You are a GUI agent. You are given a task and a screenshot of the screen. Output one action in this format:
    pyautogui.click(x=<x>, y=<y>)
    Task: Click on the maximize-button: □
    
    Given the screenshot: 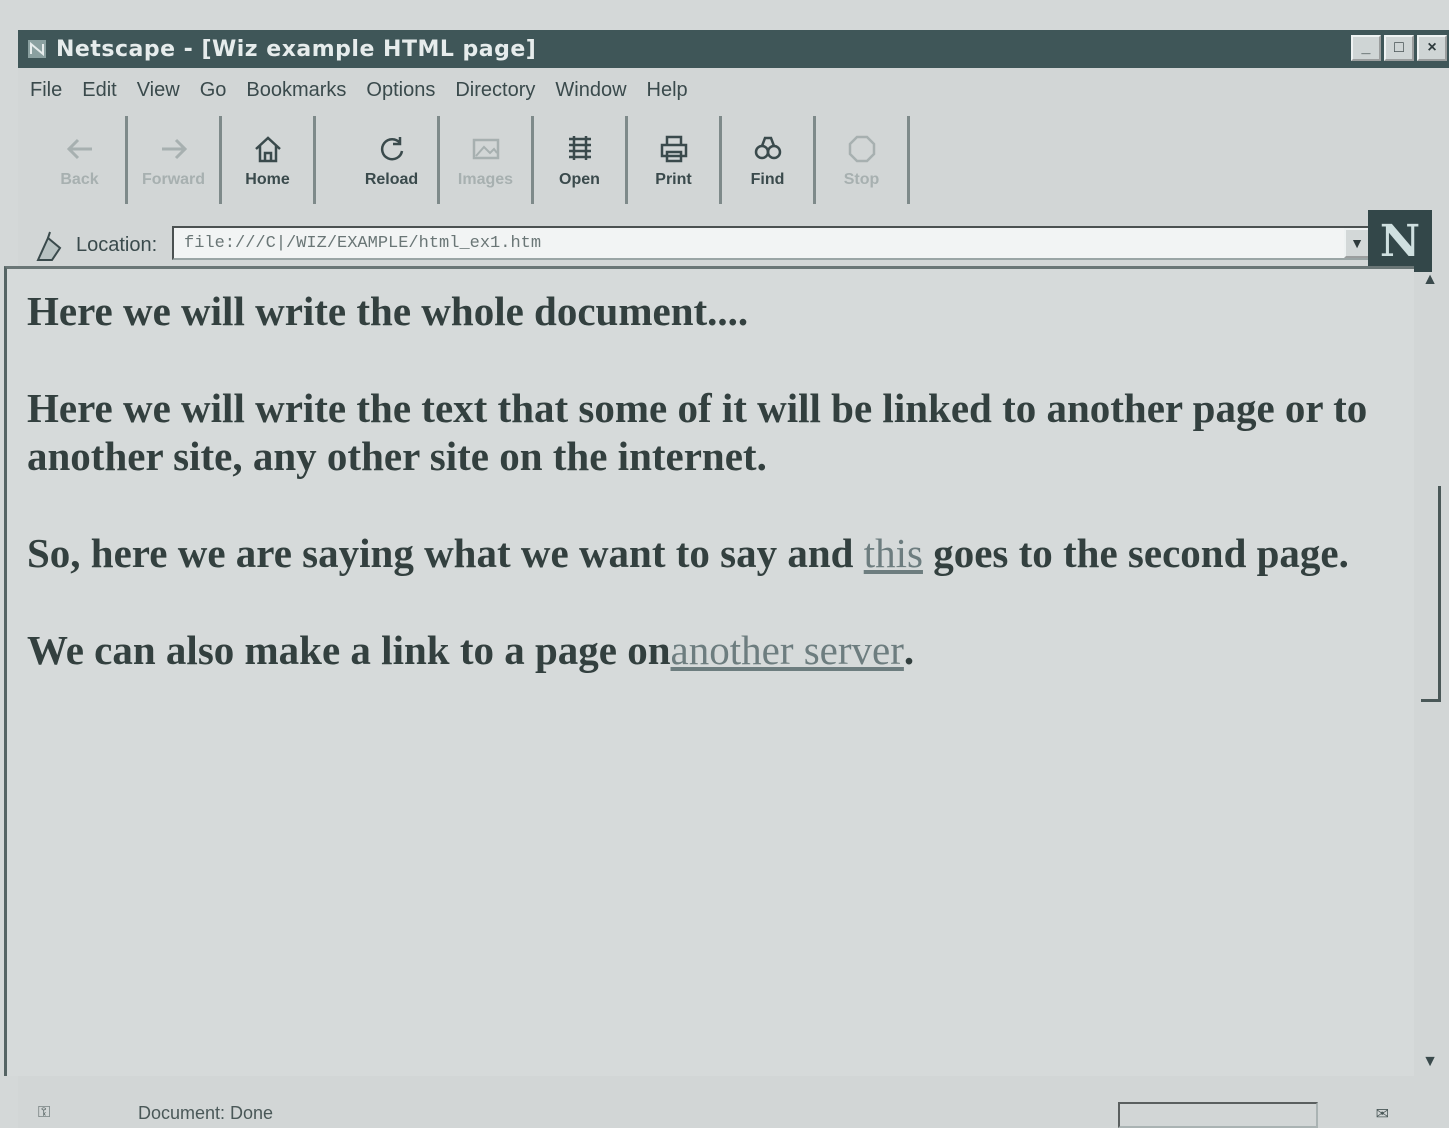 What is the action you would take?
    pyautogui.click(x=1399, y=48)
    